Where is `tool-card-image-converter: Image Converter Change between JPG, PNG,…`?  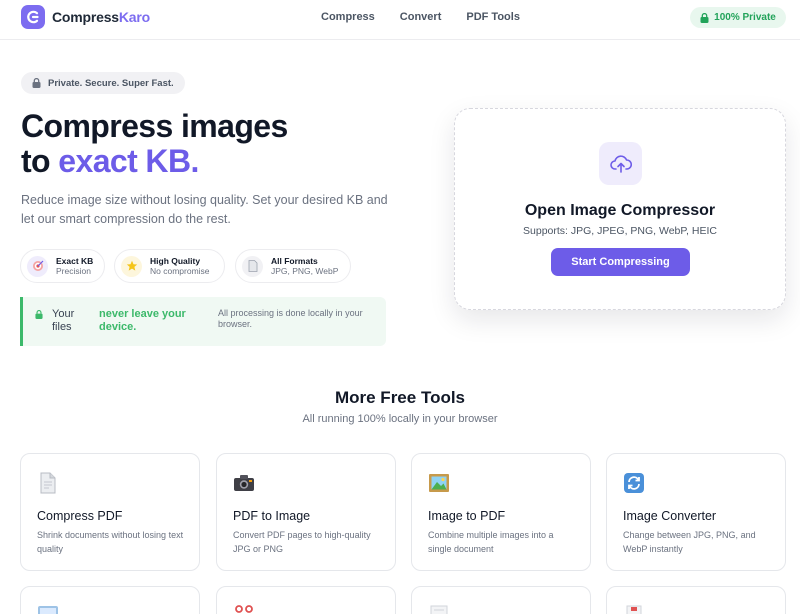
tool-card-image-converter: Image Converter Change between JPG, PNG,… is located at coordinates (696, 512).